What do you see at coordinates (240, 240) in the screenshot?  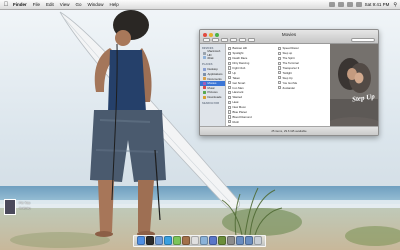 I see `applications-folder-icon` at bounding box center [240, 240].